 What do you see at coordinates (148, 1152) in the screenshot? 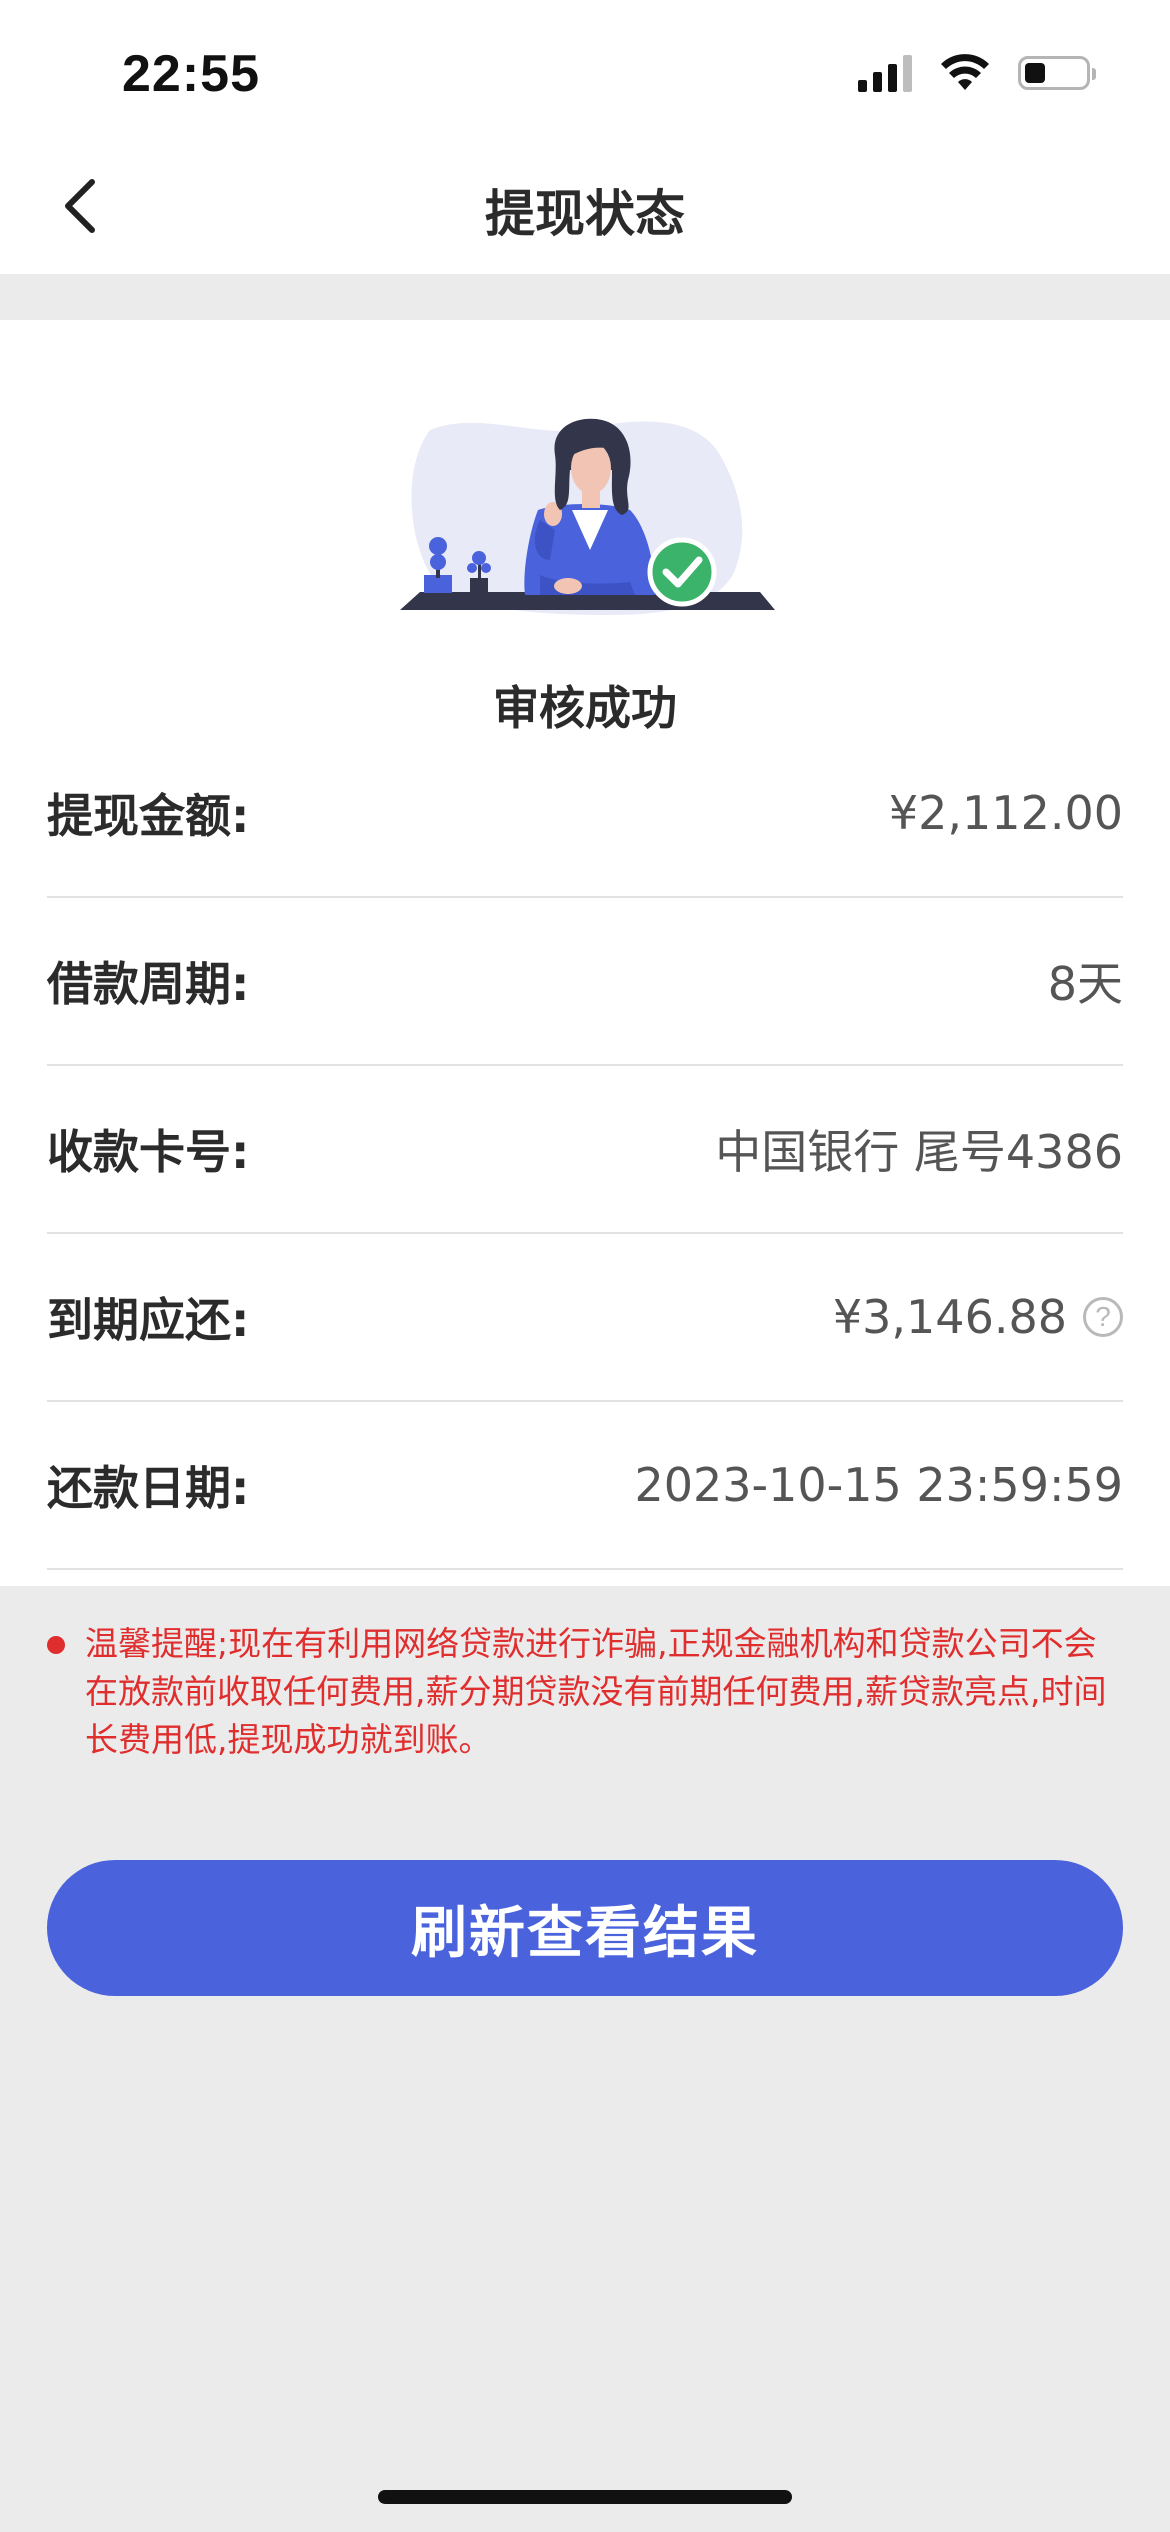
I see `detail-label: 收款卡号:` at bounding box center [148, 1152].